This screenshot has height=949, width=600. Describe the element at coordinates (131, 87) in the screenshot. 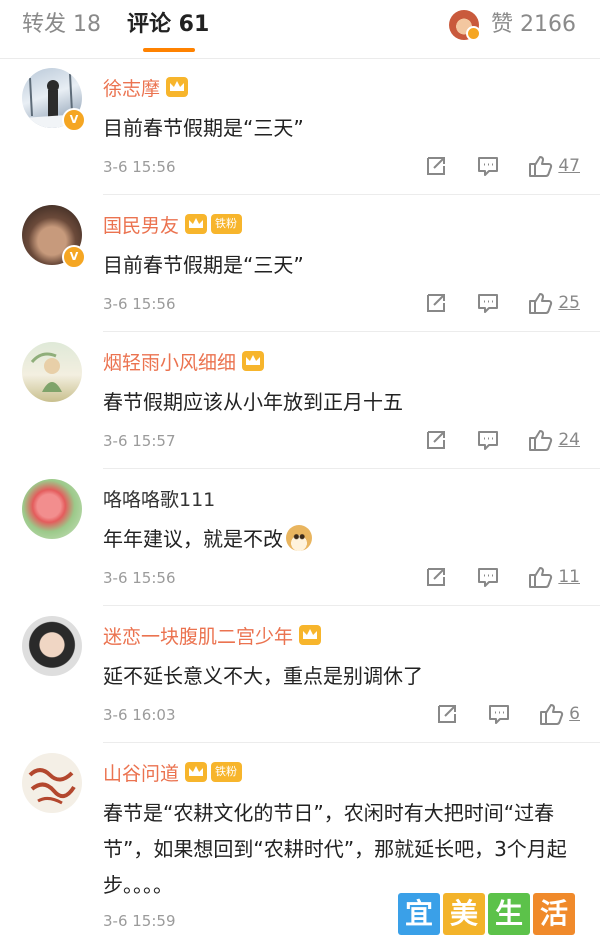

I see `username: 徐志摩` at that location.